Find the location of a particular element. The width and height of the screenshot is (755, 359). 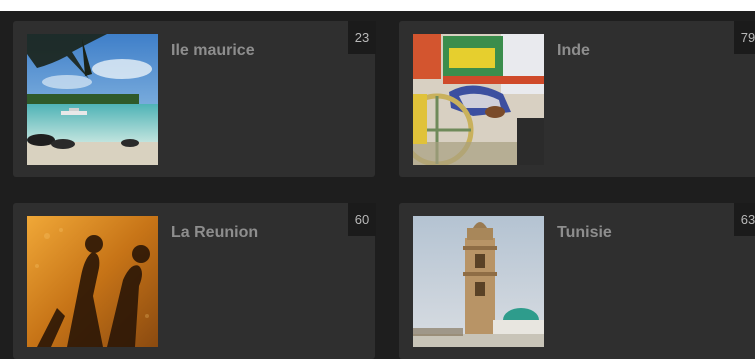

album-thumbnail-la-reunion is located at coordinates (92, 281).